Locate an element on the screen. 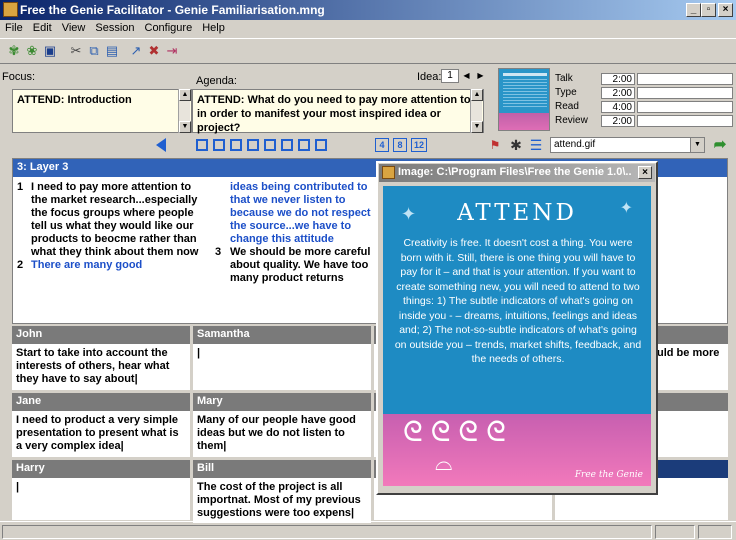 This screenshot has height=540, width=736. image-select: attend.gif ▼ is located at coordinates (627, 145).